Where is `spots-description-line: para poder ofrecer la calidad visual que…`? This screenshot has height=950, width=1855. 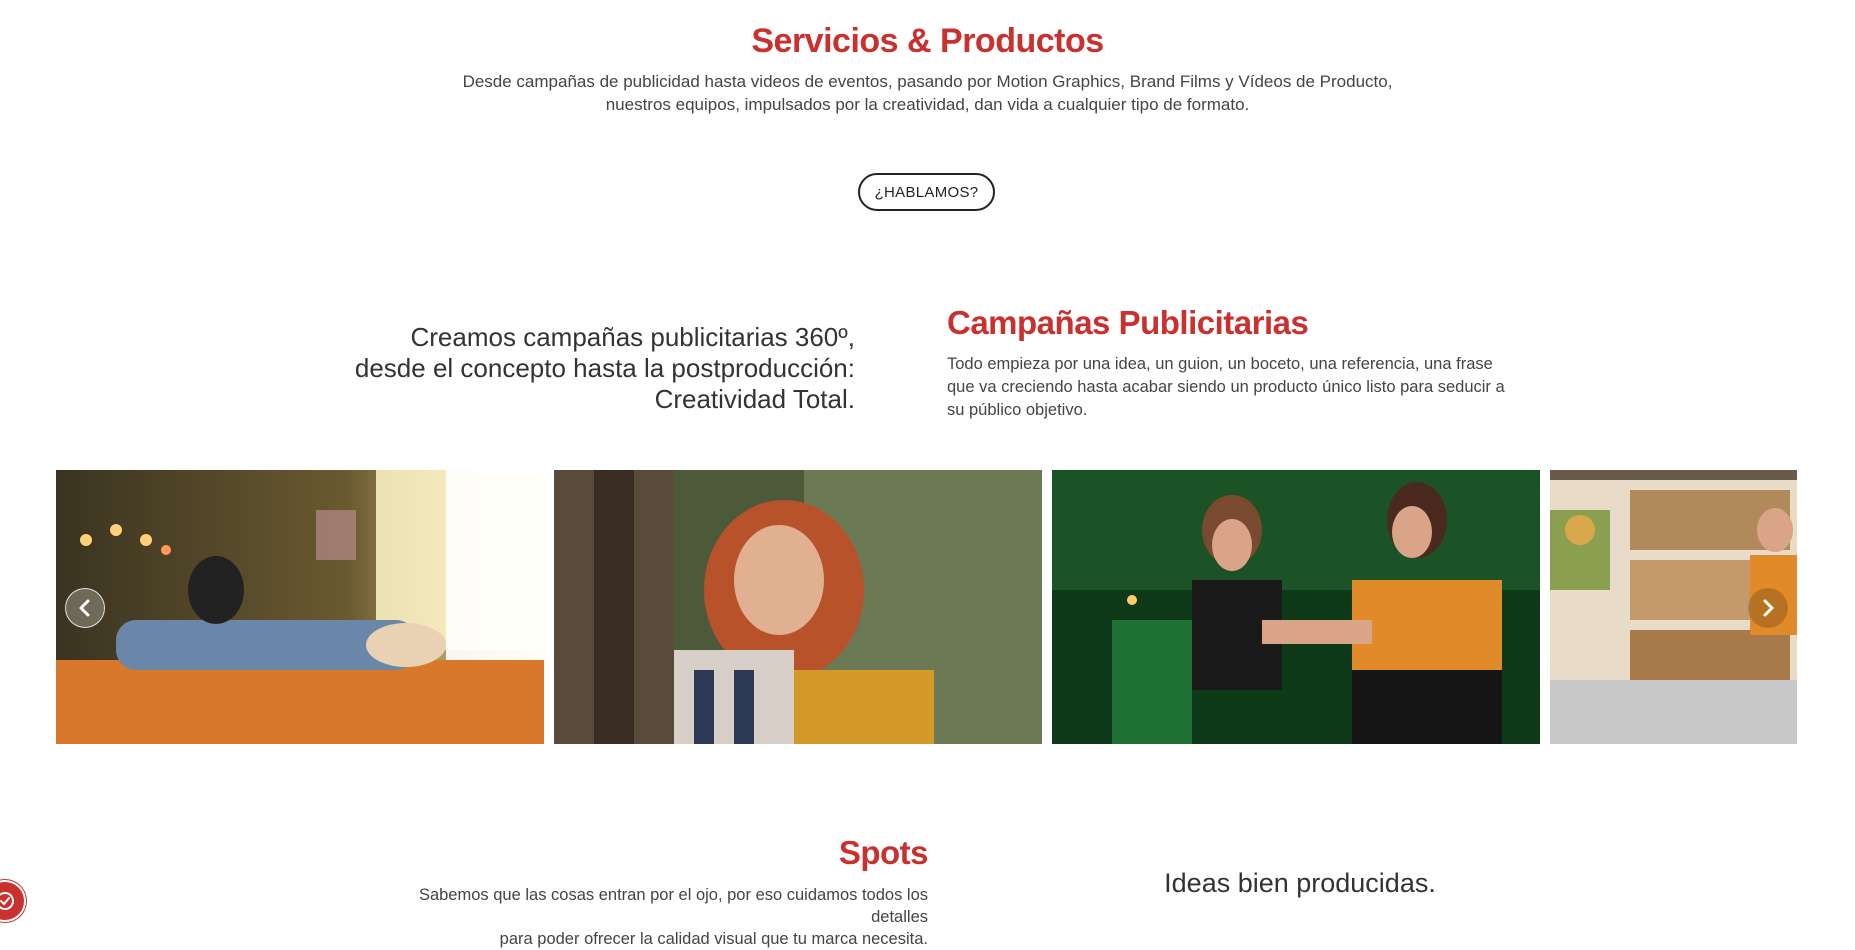 spots-description-line: para poder ofrecer la calidad visual que… is located at coordinates (713, 939).